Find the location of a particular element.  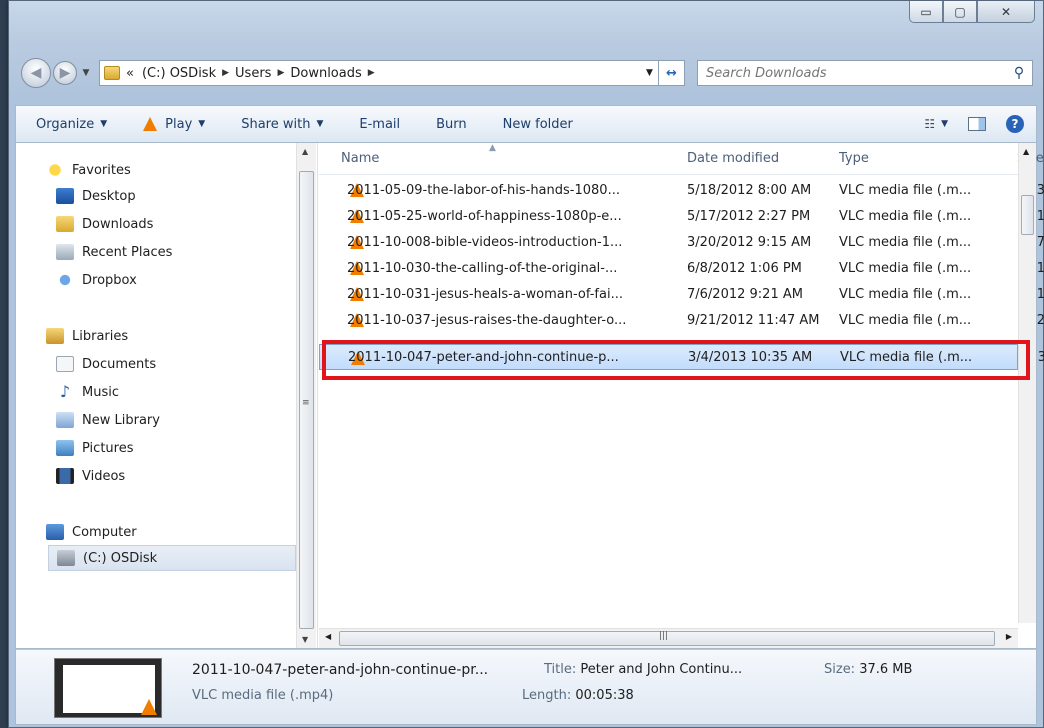

dropbox-icon is located at coordinates (65, 280).